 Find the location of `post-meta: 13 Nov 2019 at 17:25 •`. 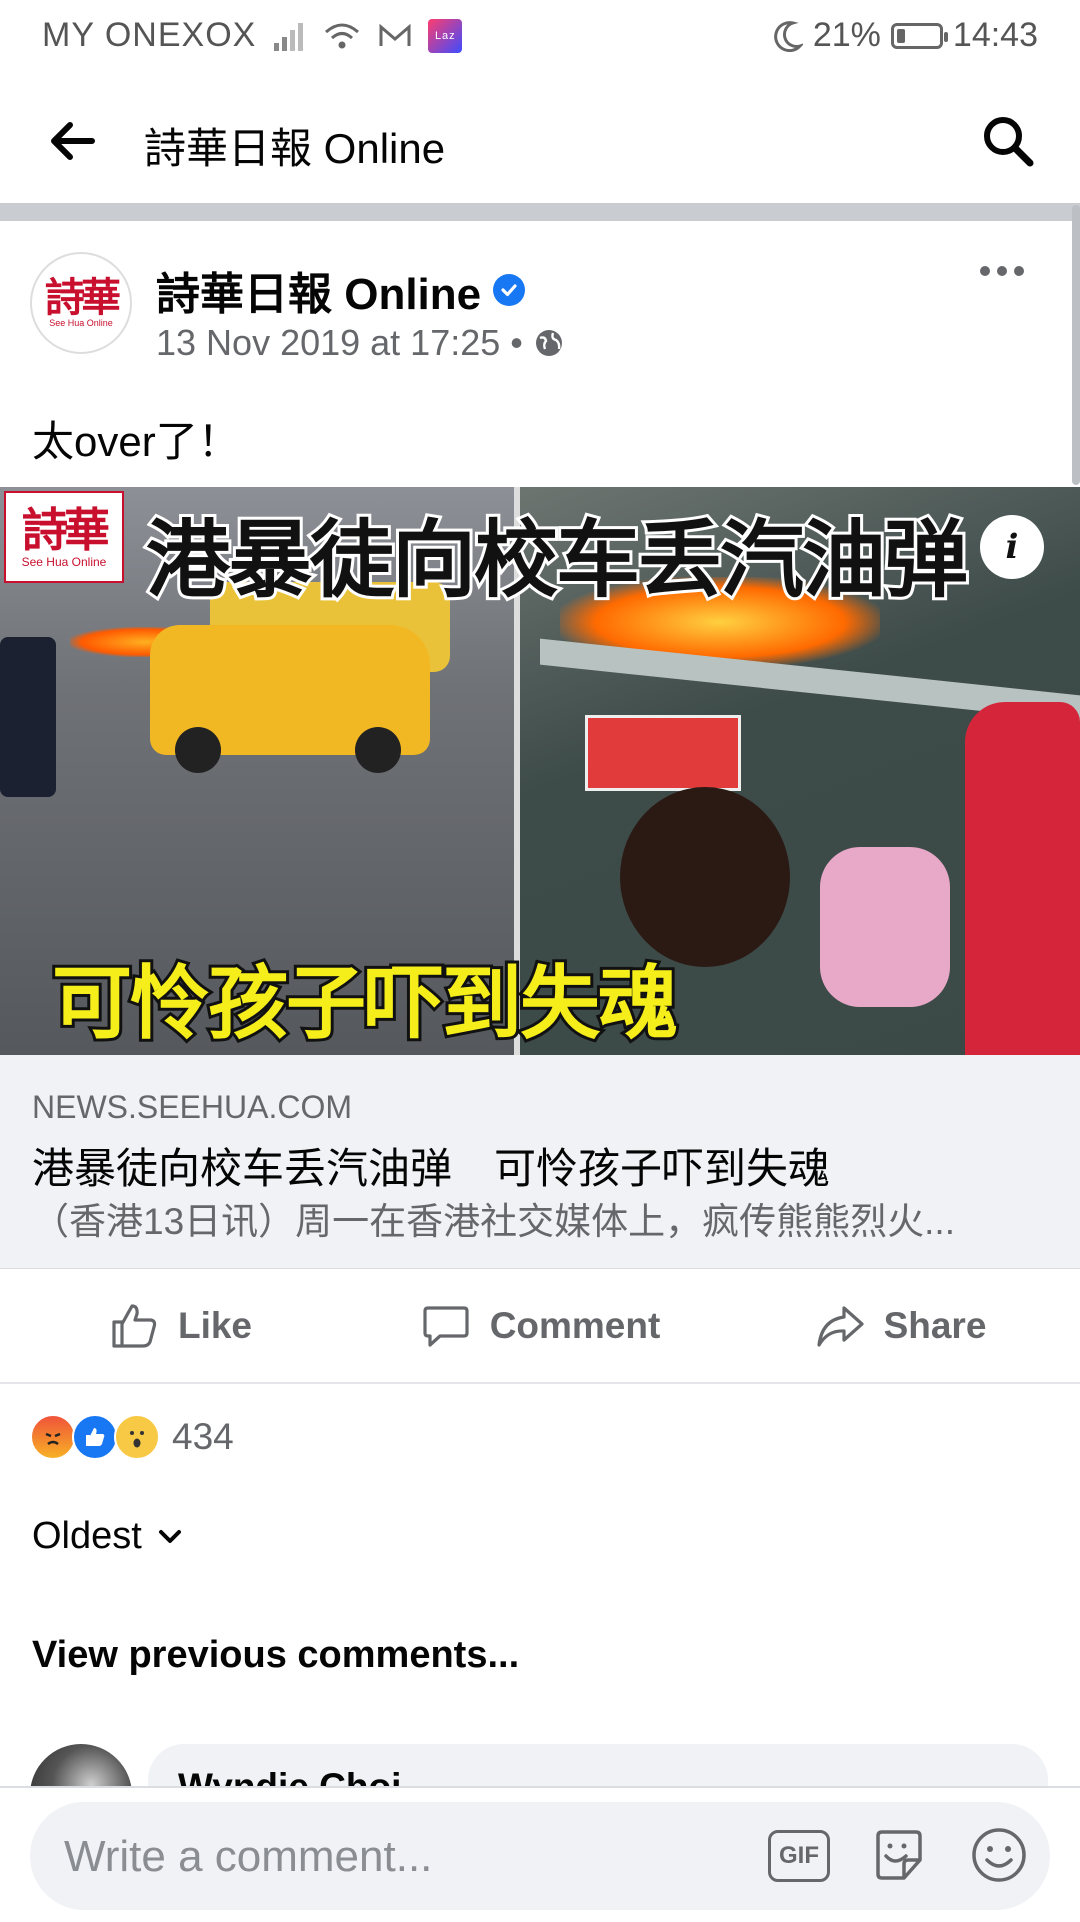

post-meta: 13 Nov 2019 at 17:25 • is located at coordinates (360, 343).